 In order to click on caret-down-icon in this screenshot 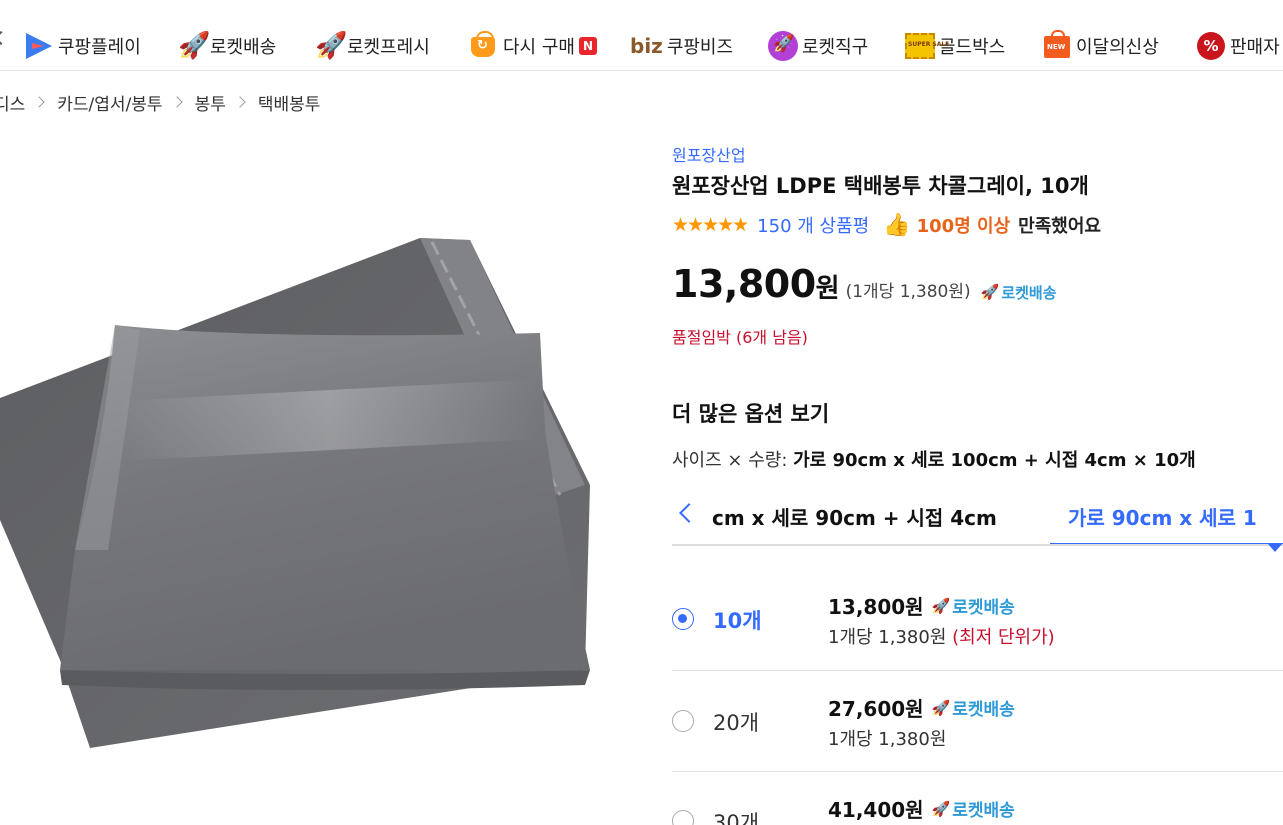, I will do `click(1275, 548)`.